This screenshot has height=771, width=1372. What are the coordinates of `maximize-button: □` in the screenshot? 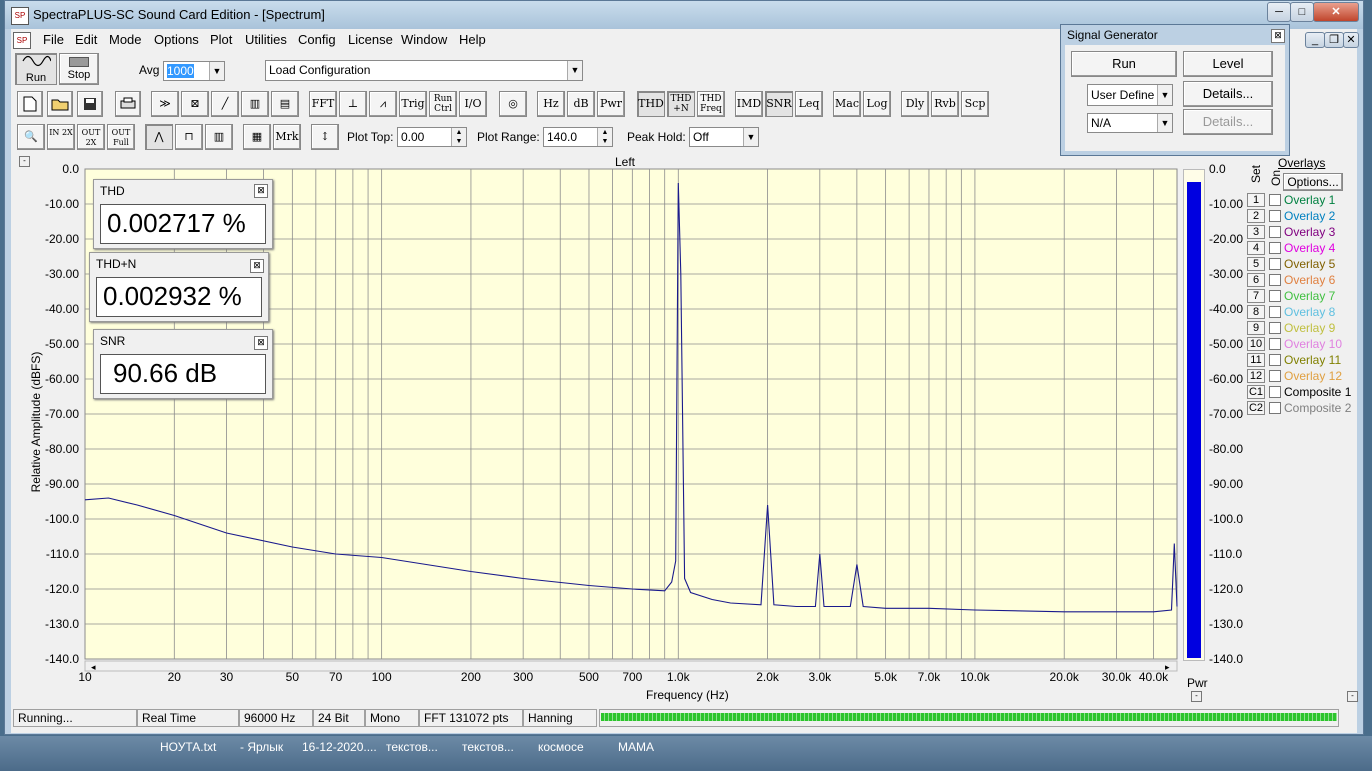 It's located at (1302, 12).